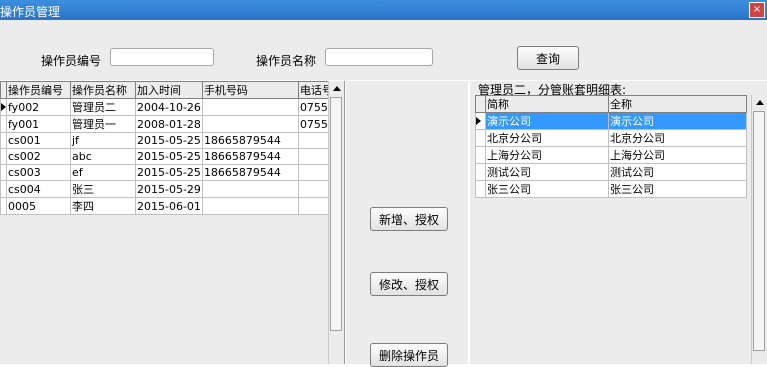 The image size is (767, 367). I want to click on table-row: fy001 管理员一 2008-01-28 0755-, so click(167, 124).